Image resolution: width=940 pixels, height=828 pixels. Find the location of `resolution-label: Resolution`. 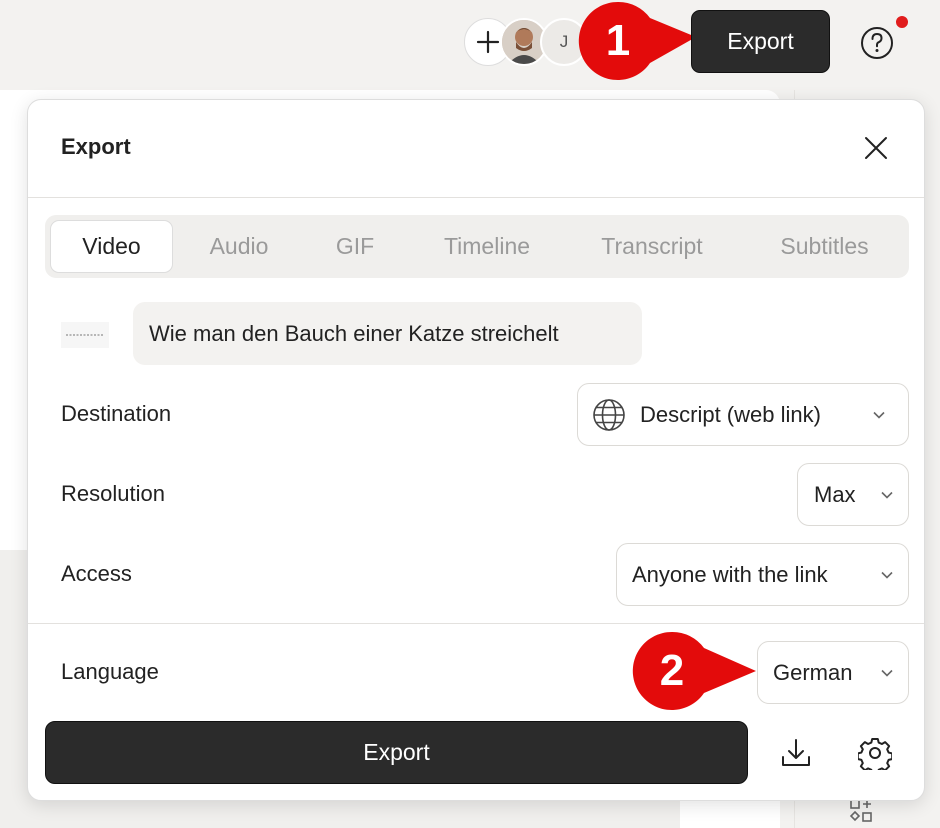

resolution-label: Resolution is located at coordinates (113, 493).